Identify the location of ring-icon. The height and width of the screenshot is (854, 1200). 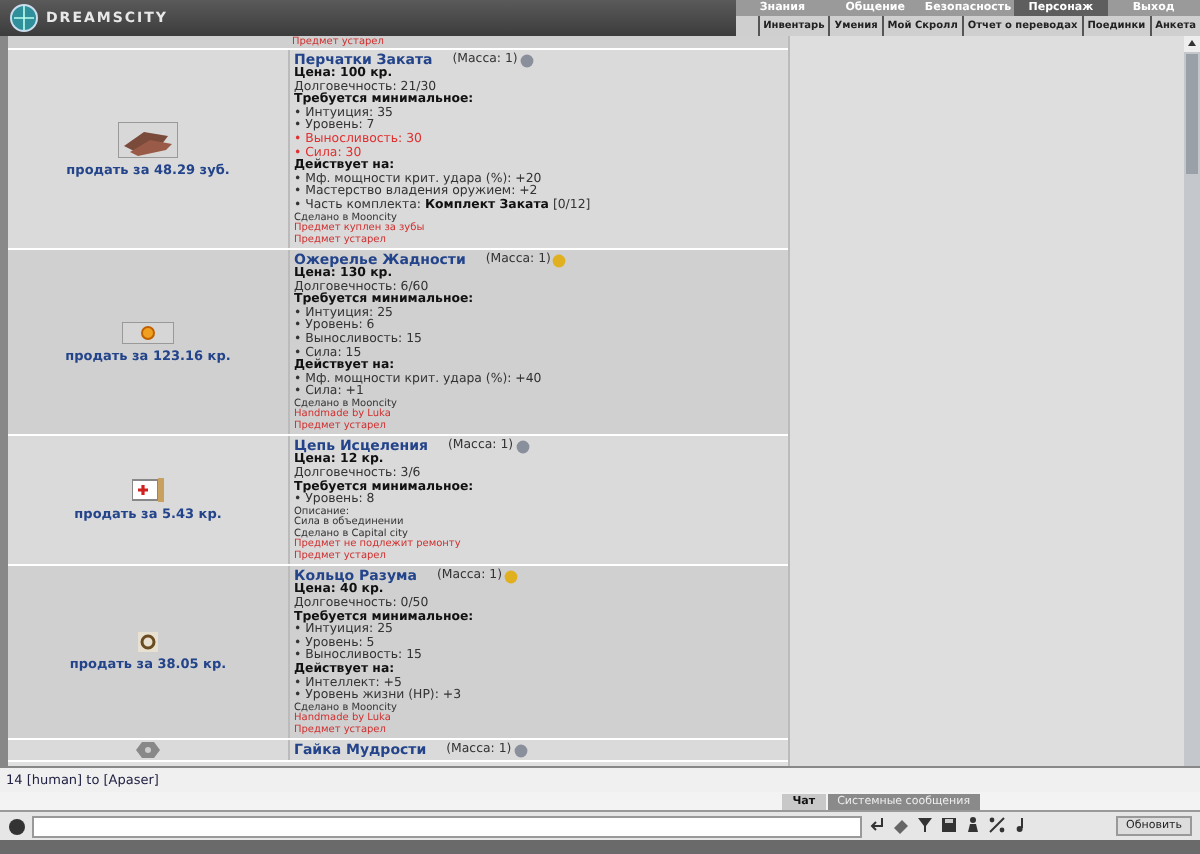
(148, 642).